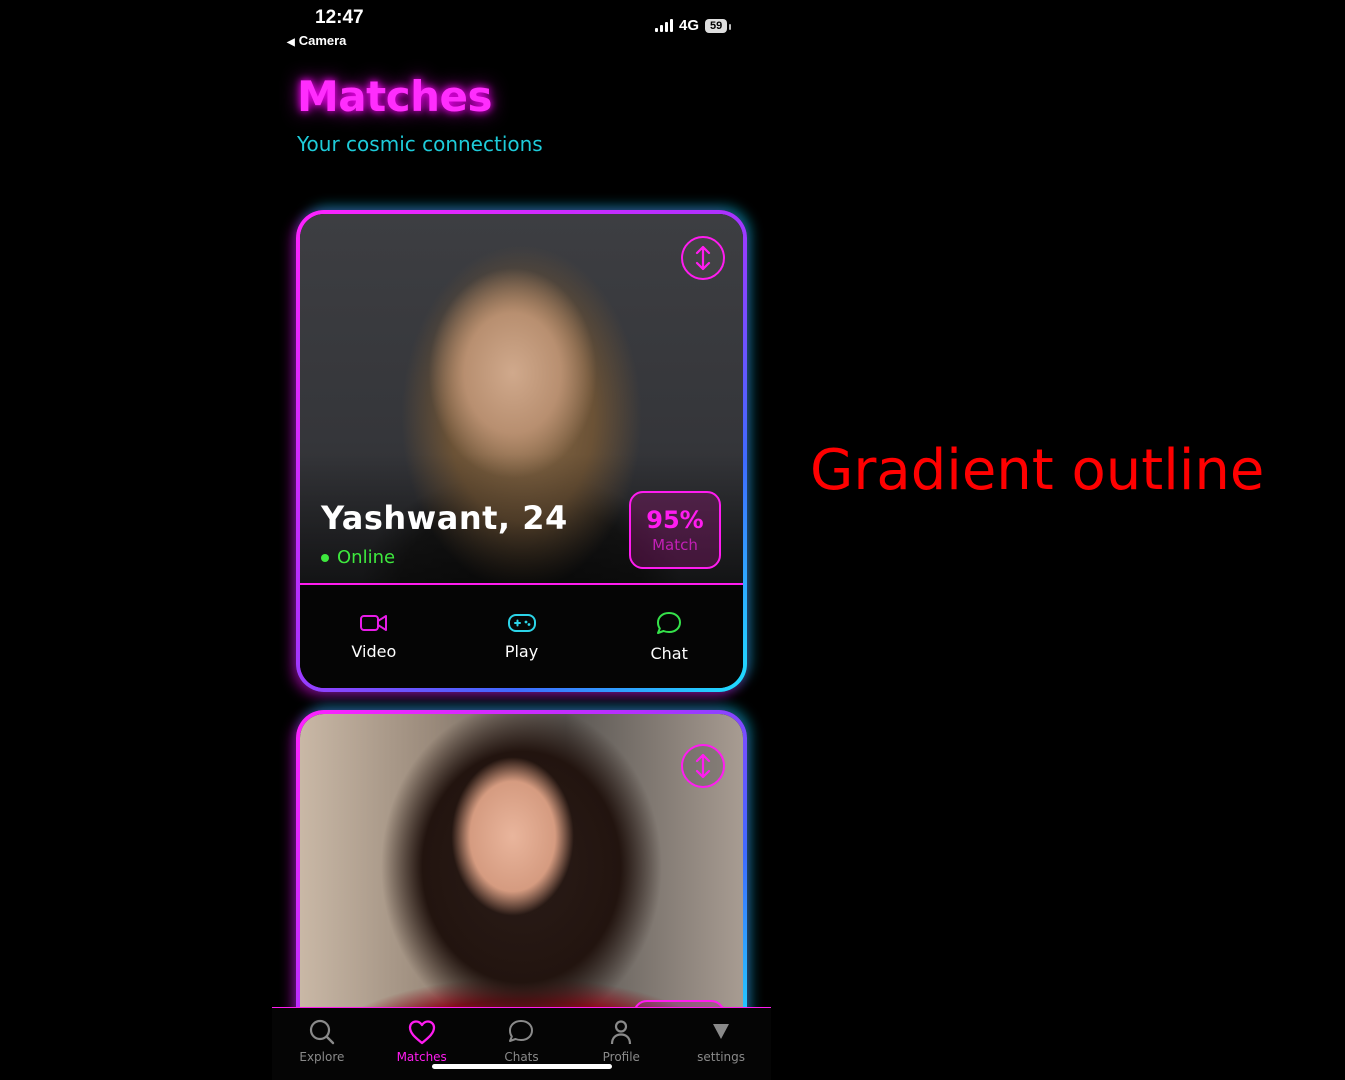 This screenshot has width=1345, height=1080. What do you see at coordinates (521, 1057) in the screenshot?
I see `tab-label: Chats` at bounding box center [521, 1057].